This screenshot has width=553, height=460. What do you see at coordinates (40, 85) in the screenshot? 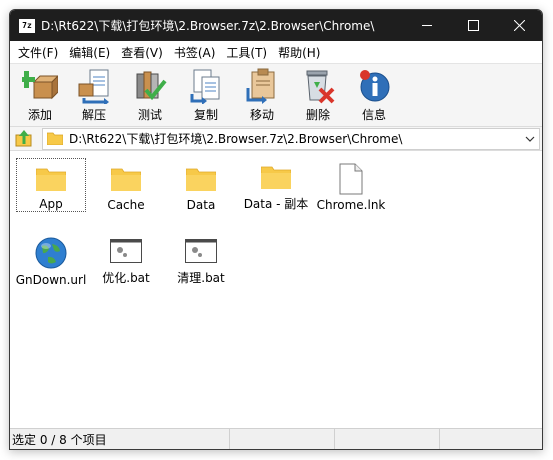
I see `add-icon` at bounding box center [40, 85].